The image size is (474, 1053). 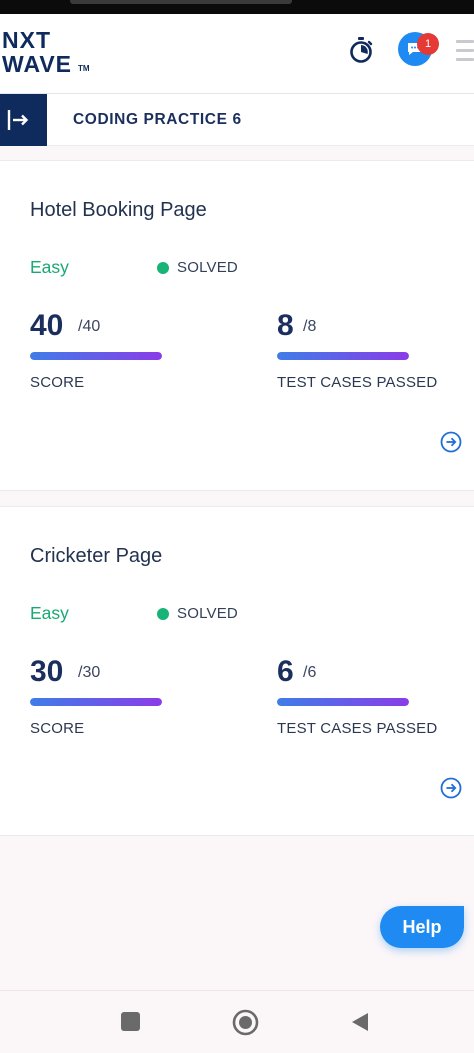 I want to click on notification-badge: 1, so click(x=428, y=44).